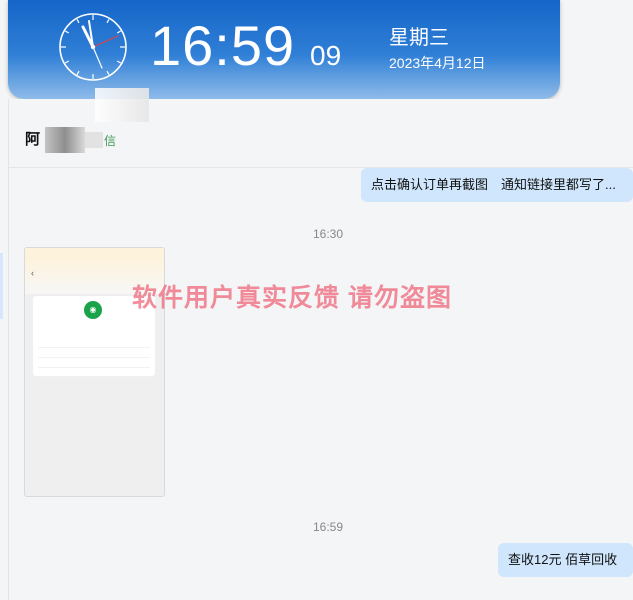  I want to click on clock-time: 16:59, so click(223, 45).